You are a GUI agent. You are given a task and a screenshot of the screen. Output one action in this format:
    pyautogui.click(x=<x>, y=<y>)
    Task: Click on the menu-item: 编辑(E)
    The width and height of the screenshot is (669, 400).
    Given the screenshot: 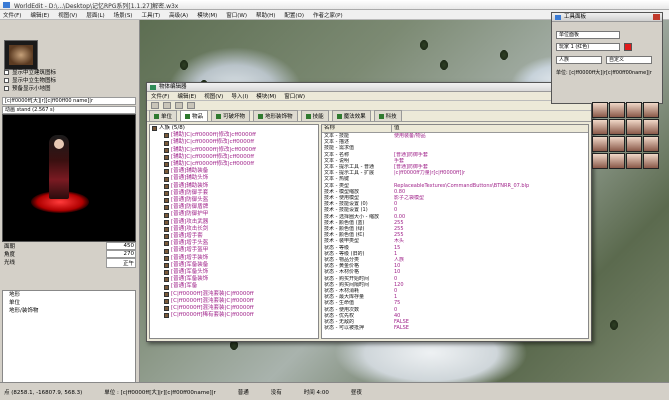 What is the action you would take?
    pyautogui.click(x=39, y=15)
    